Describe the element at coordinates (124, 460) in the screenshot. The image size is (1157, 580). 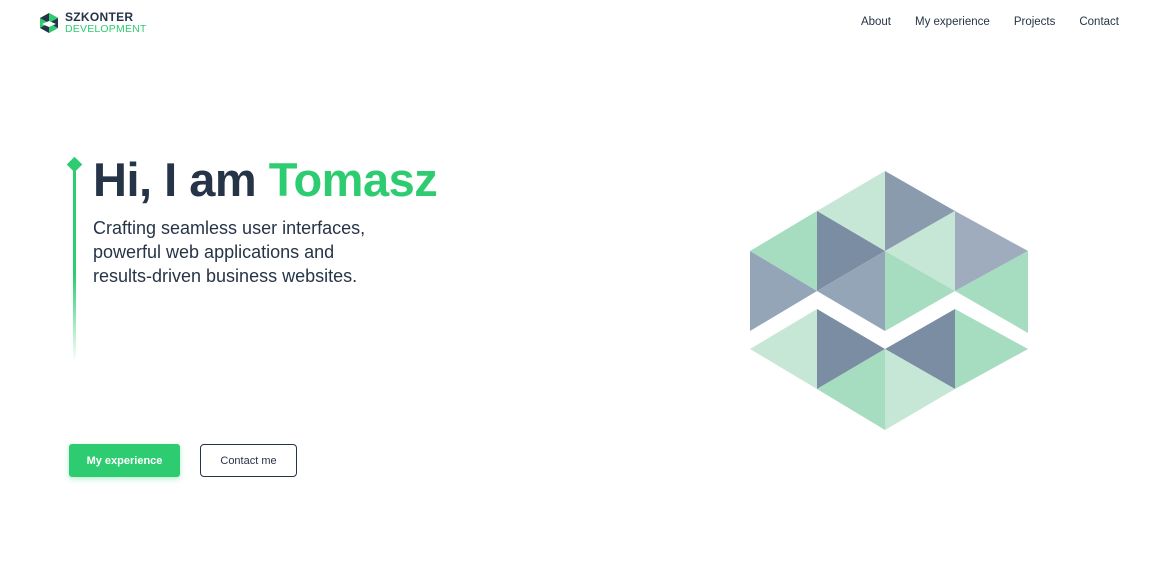
I see `my-experience-button: My experience` at that location.